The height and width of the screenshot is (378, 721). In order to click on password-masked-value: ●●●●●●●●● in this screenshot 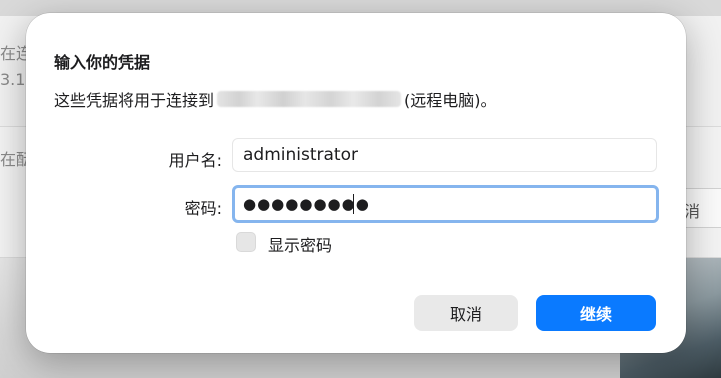, I will do `click(306, 204)`.